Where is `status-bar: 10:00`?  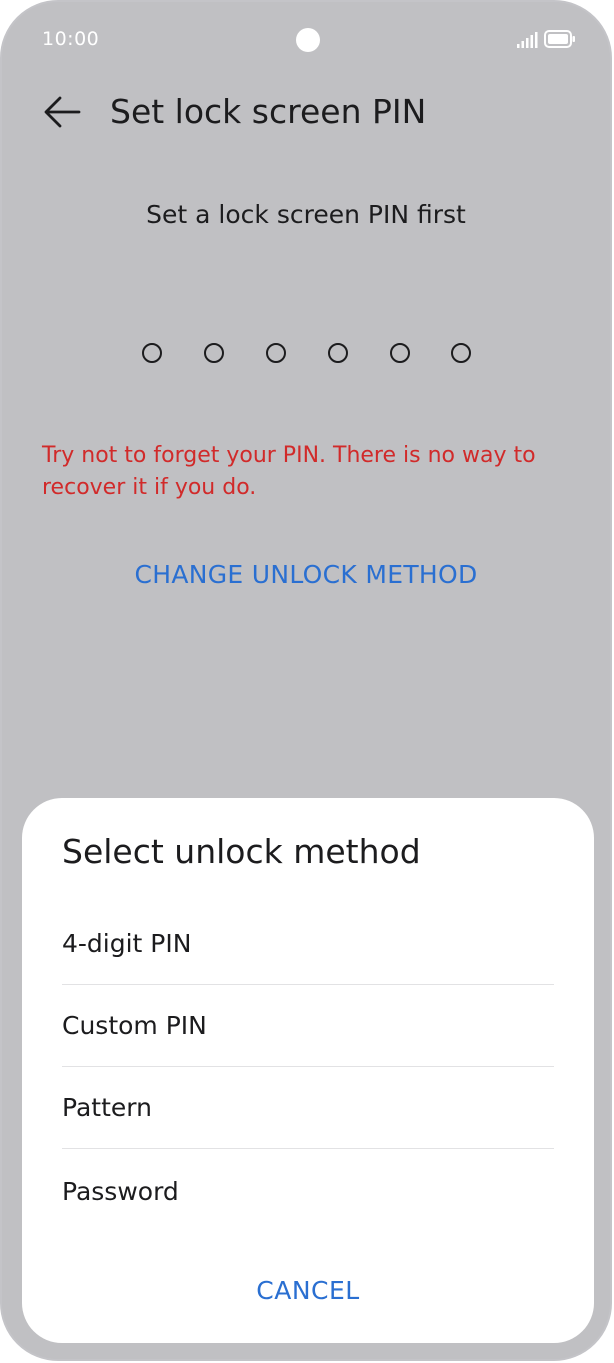
status-bar: 10:00 is located at coordinates (306, 40).